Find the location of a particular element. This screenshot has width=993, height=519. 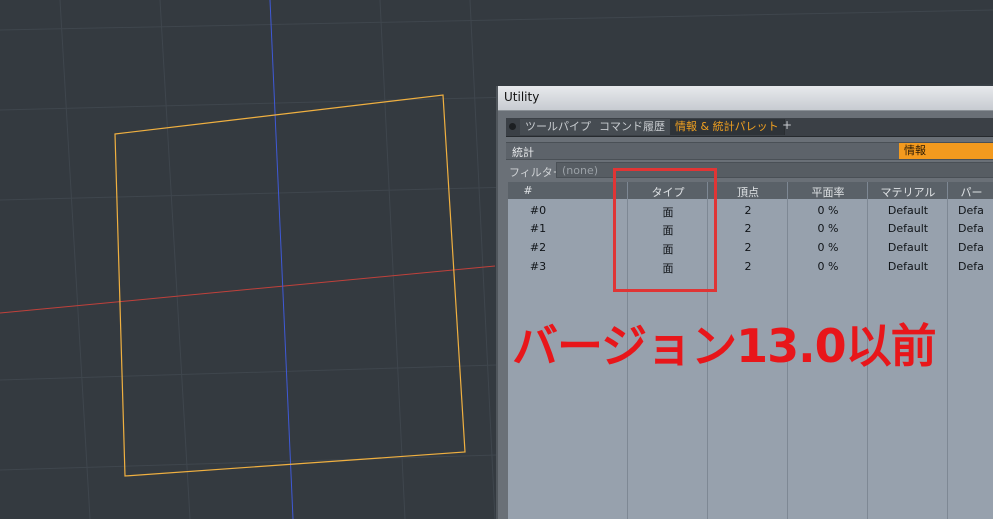

filter-bar: フィルター (none) is located at coordinates (749, 170).